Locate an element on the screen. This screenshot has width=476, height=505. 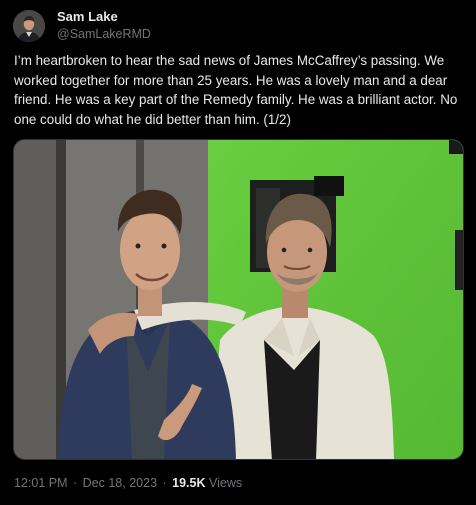
tweet-date: Dec 18, 2023 is located at coordinates (120, 483).